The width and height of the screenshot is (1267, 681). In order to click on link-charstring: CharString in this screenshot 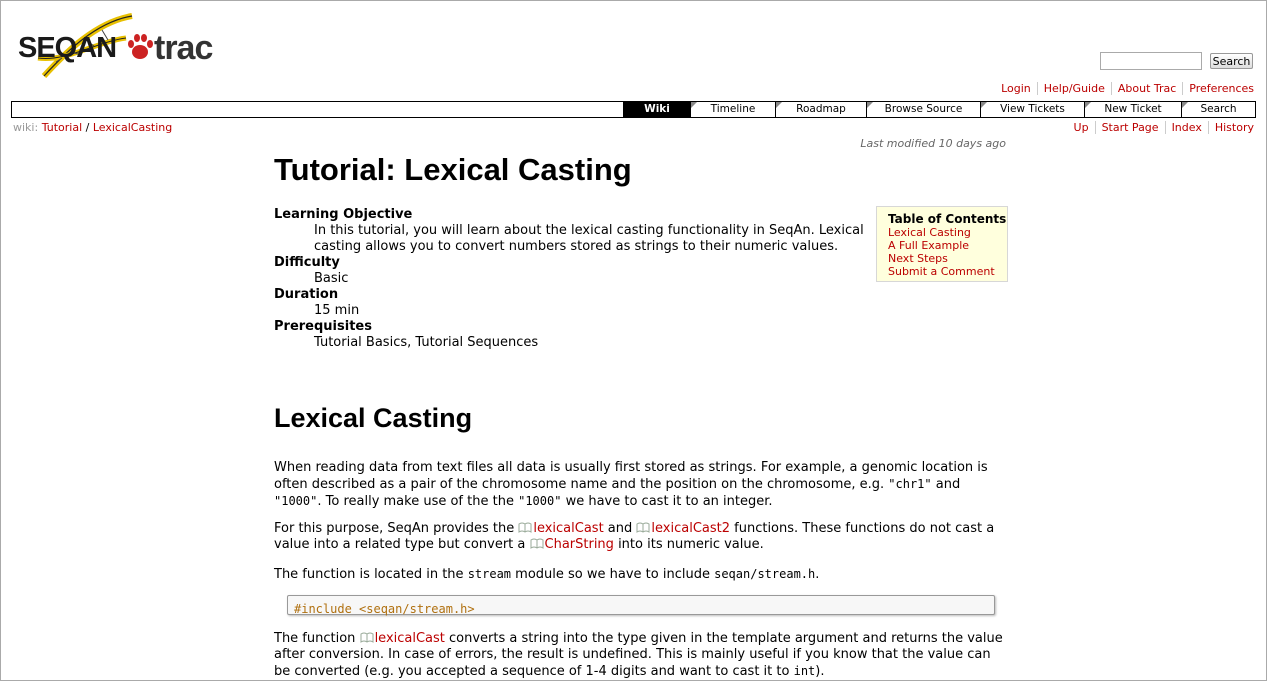, I will do `click(572, 544)`.